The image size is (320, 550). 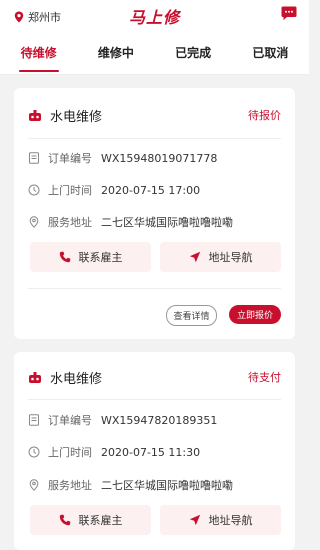 I want to click on top-bar: 郑州市 马上修, so click(x=154, y=15).